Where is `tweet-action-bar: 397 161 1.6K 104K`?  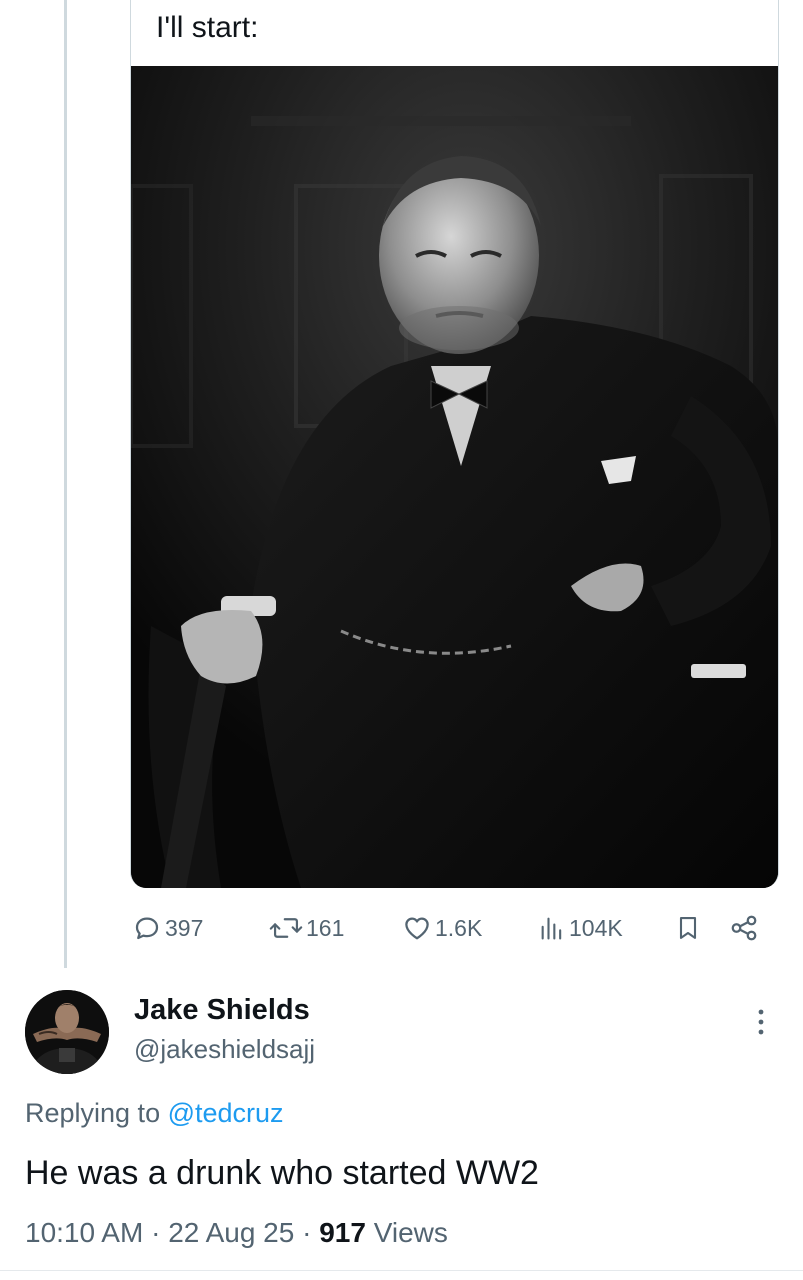
tweet-action-bar: 397 161 1.6K 104K is located at coordinates (453, 928).